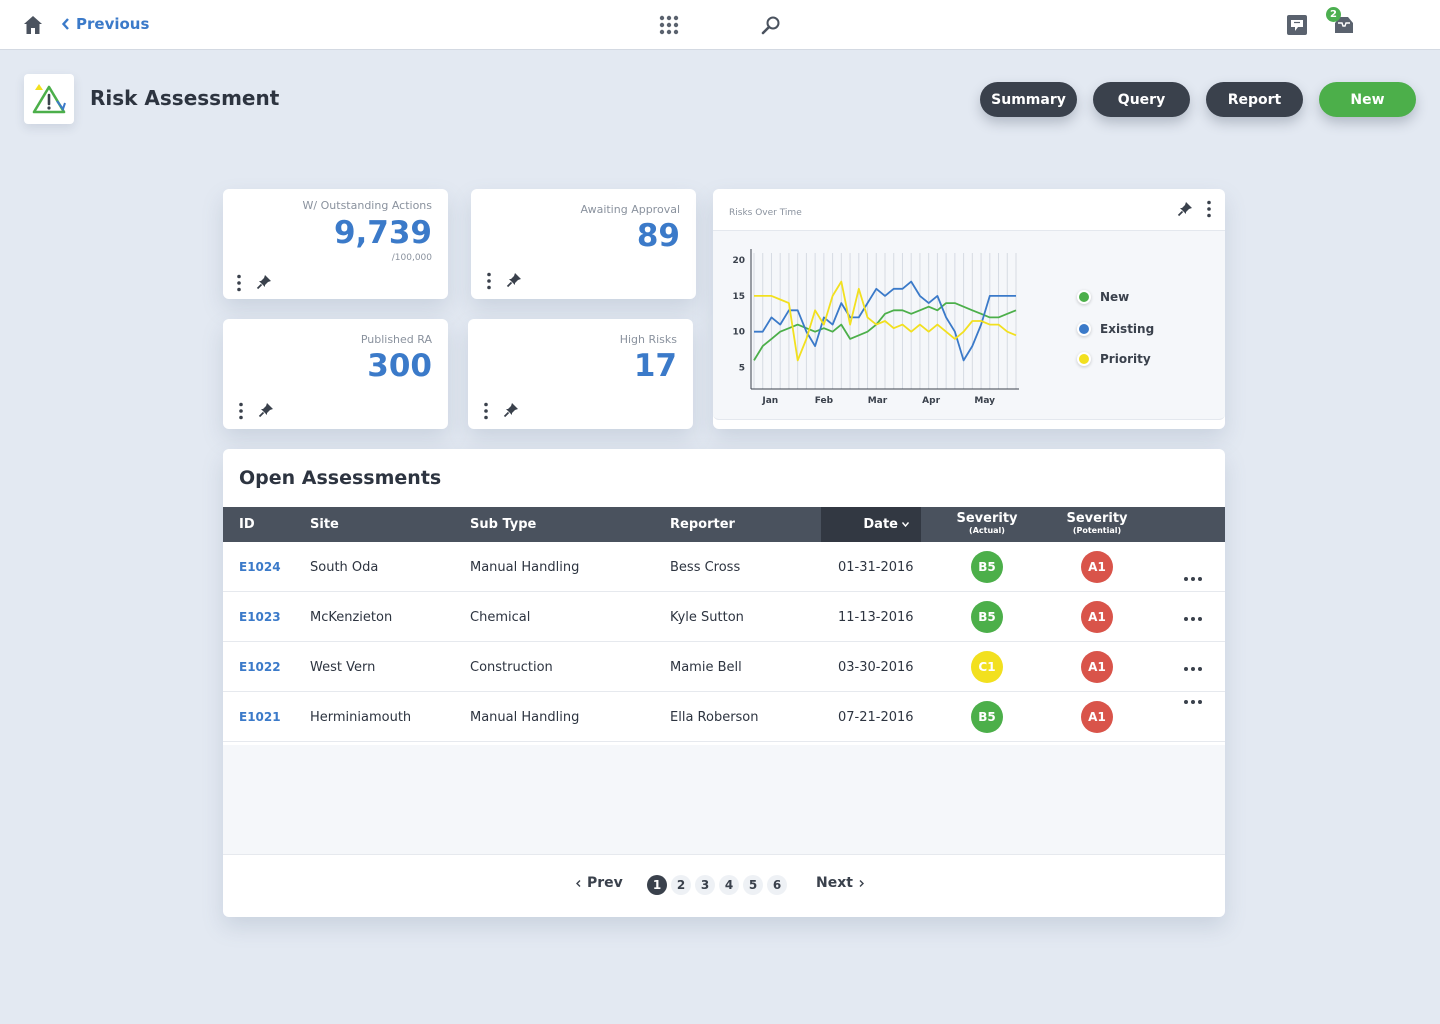 Image resolution: width=1440 pixels, height=1024 pixels. What do you see at coordinates (1367, 99) in the screenshot?
I see `new-button: New` at bounding box center [1367, 99].